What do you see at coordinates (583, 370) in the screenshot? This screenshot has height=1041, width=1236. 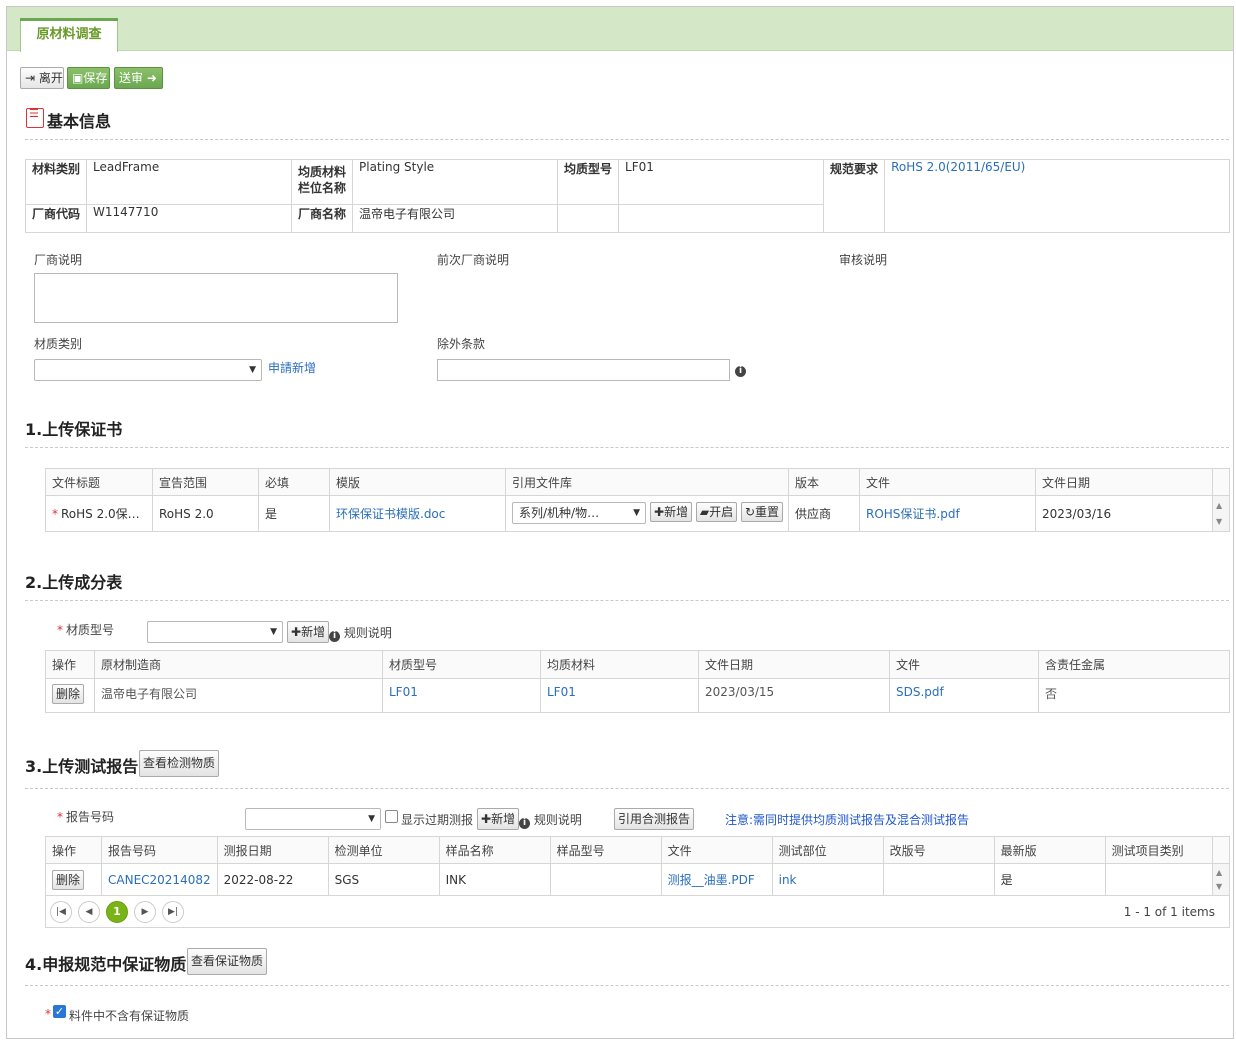 I see `exemption-input` at bounding box center [583, 370].